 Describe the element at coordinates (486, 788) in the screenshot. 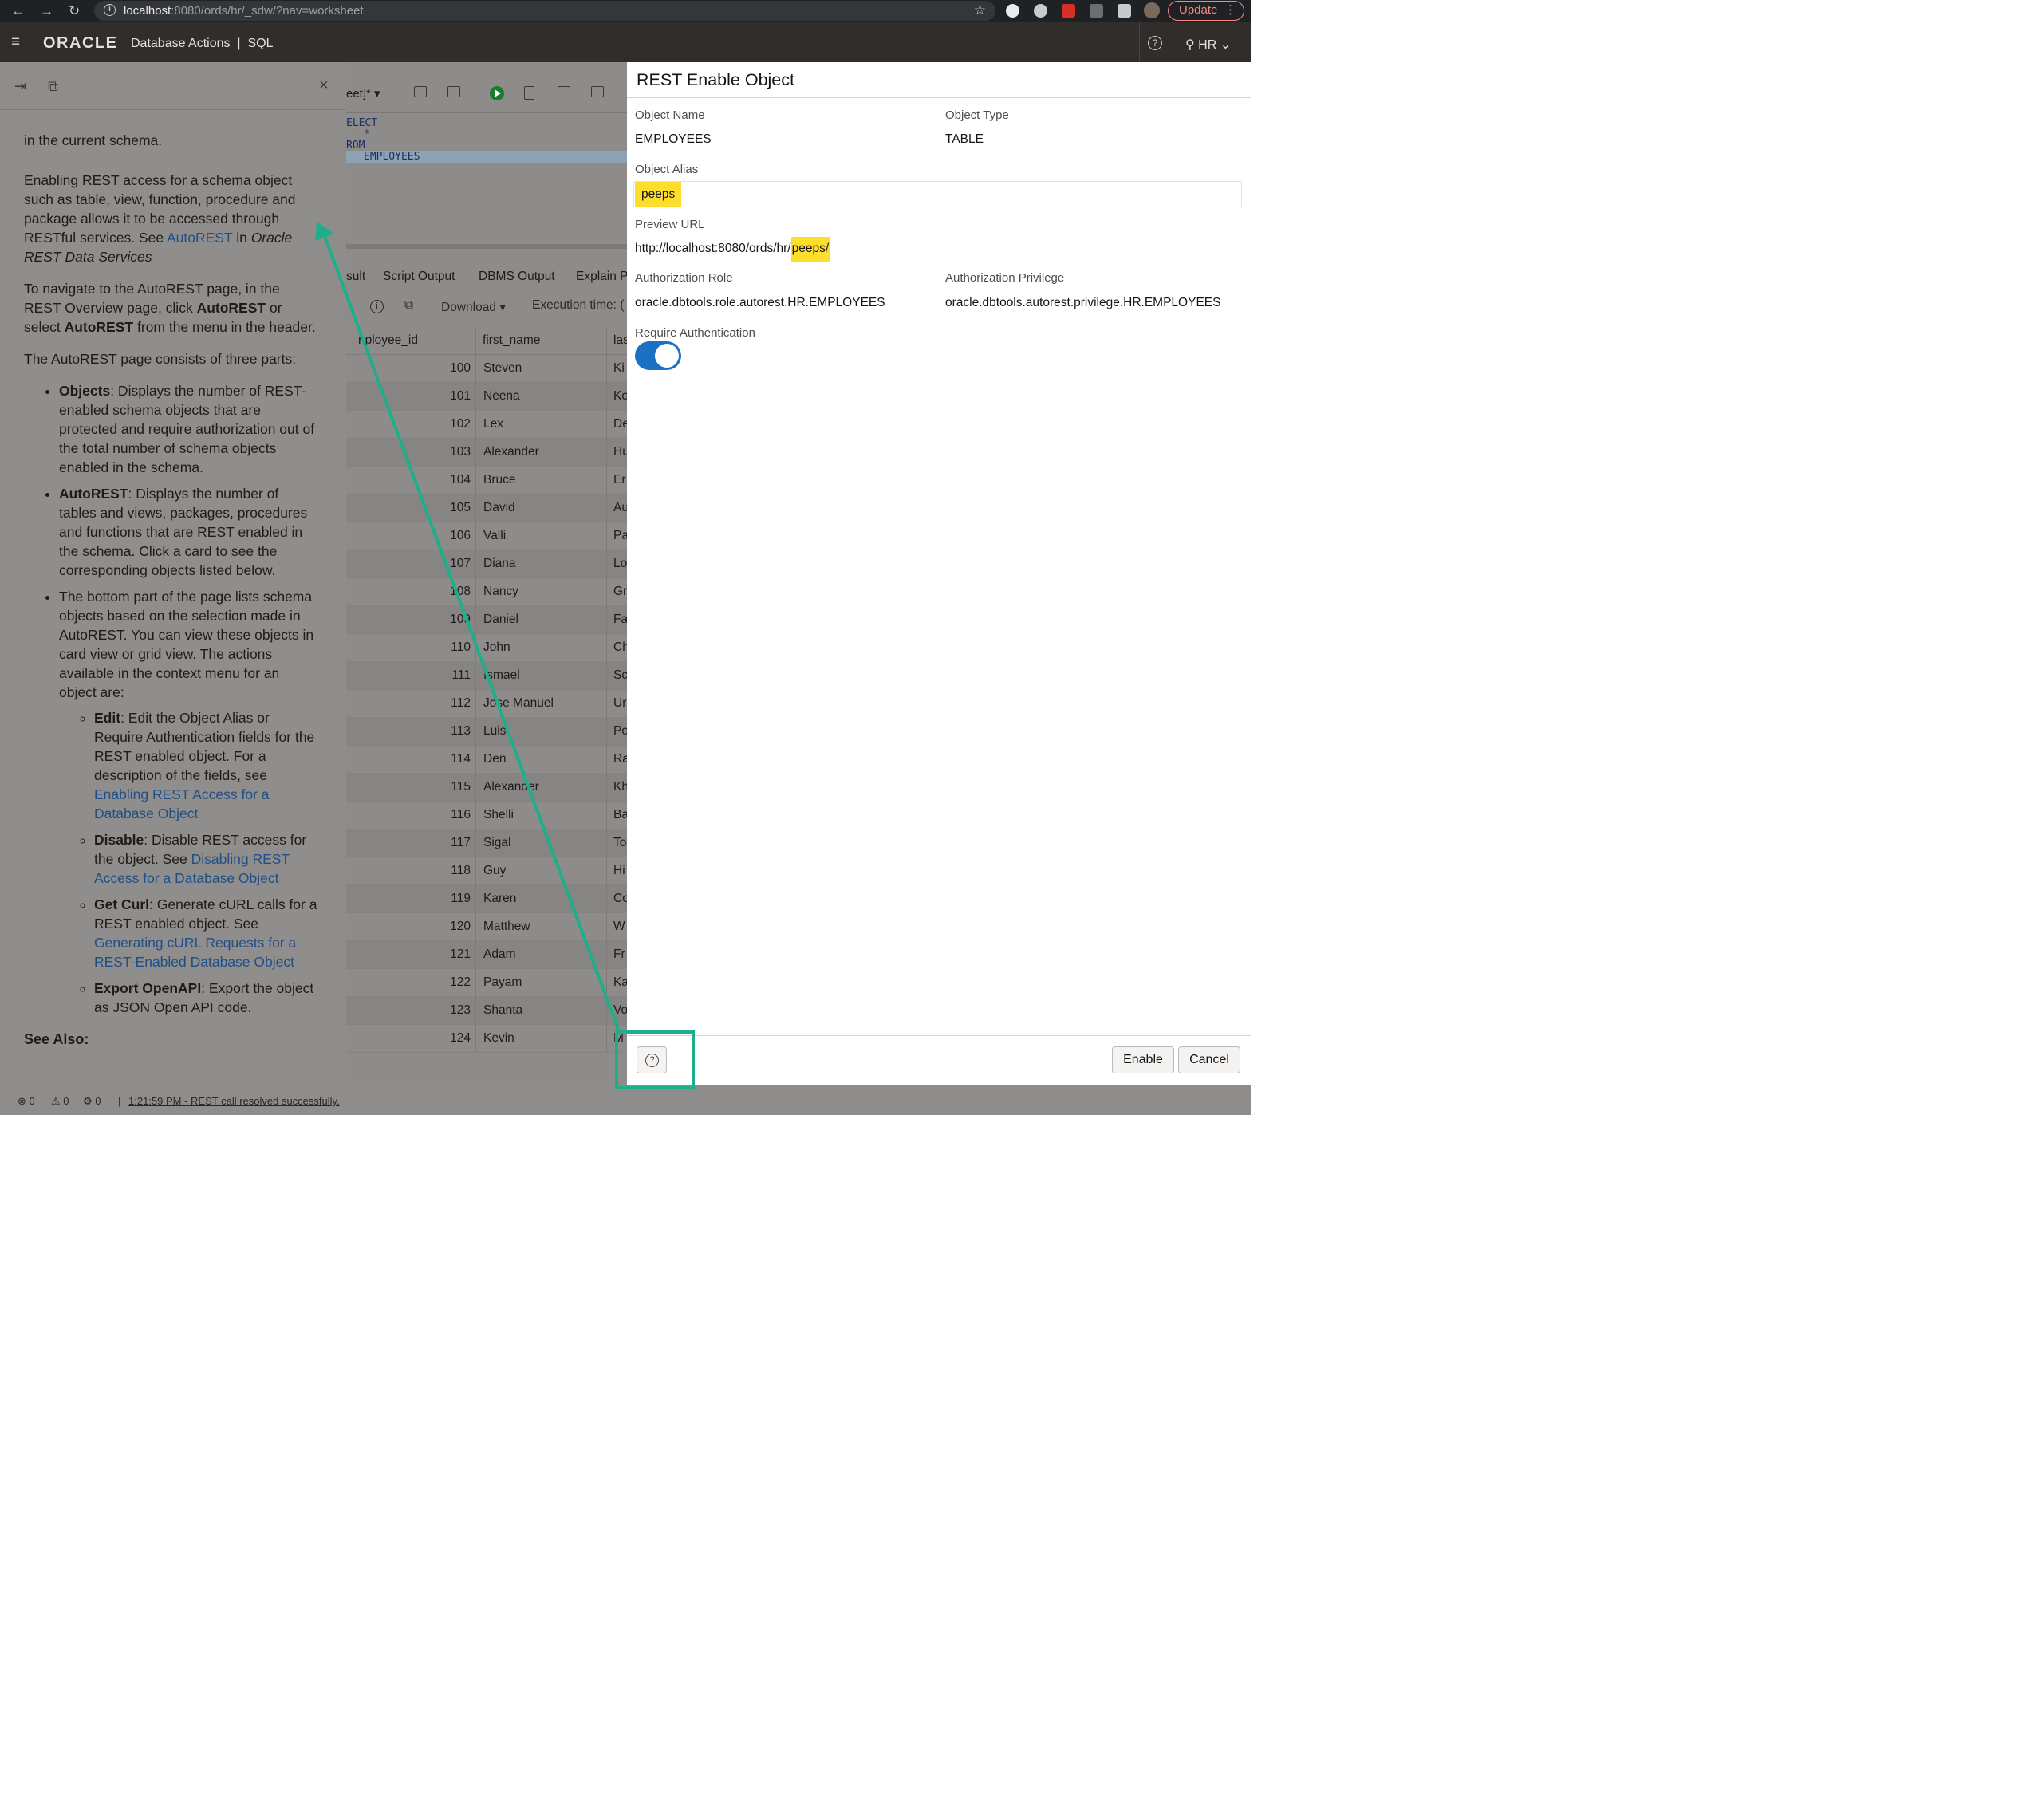

I see `table-row: 115 Alexander Kh` at that location.